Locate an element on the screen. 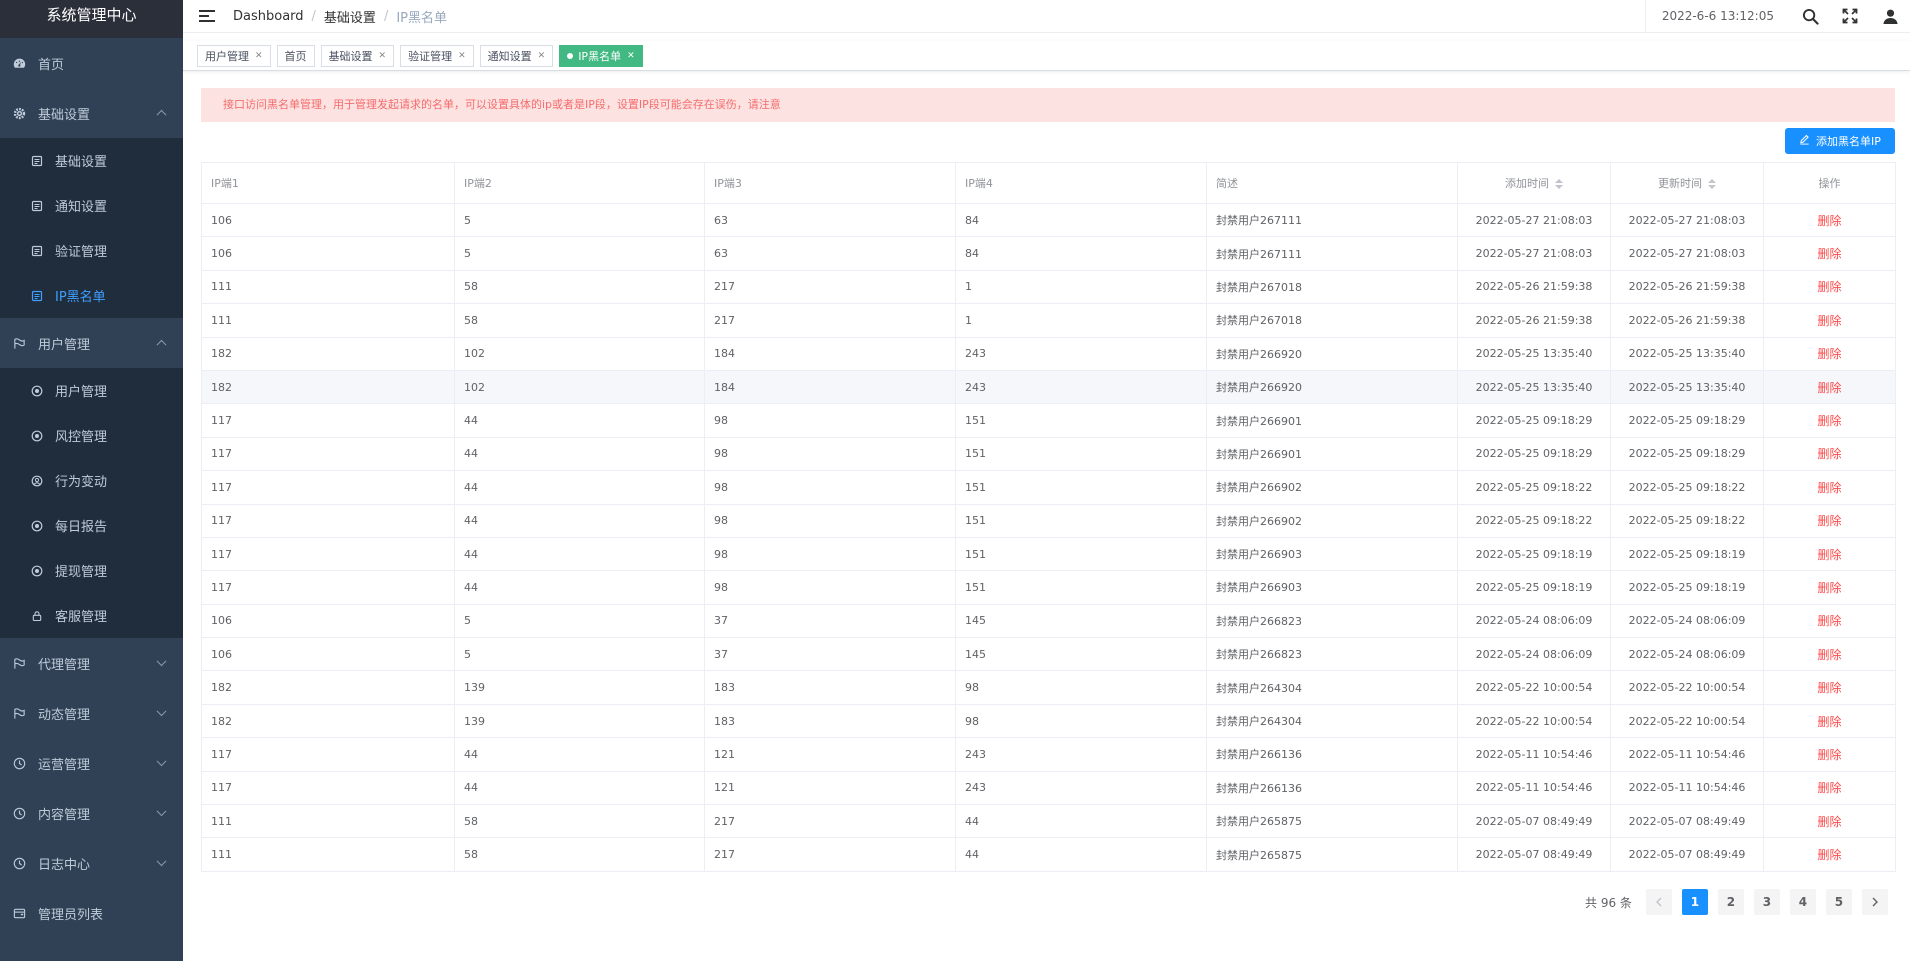 This screenshot has height=961, width=1910. submenu-item-ip-blacklist: IP黑名单 is located at coordinates (91, 295).